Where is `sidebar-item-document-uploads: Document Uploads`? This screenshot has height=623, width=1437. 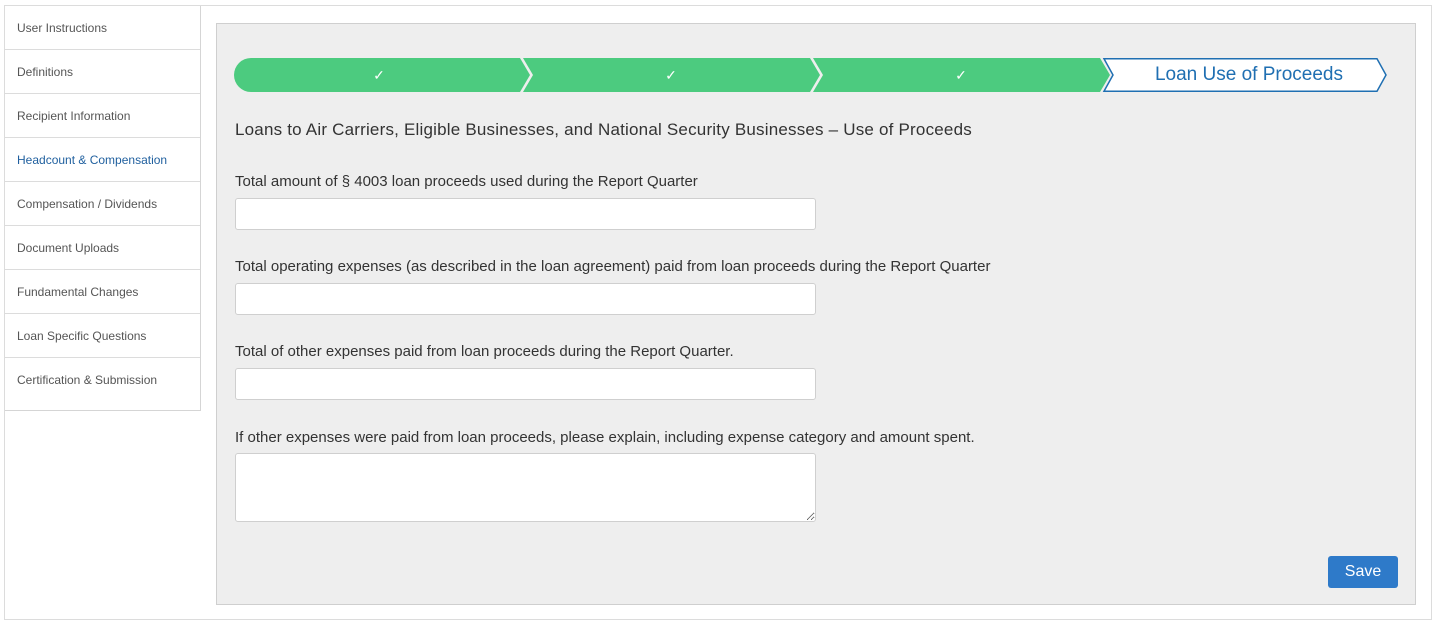 sidebar-item-document-uploads: Document Uploads is located at coordinates (102, 248).